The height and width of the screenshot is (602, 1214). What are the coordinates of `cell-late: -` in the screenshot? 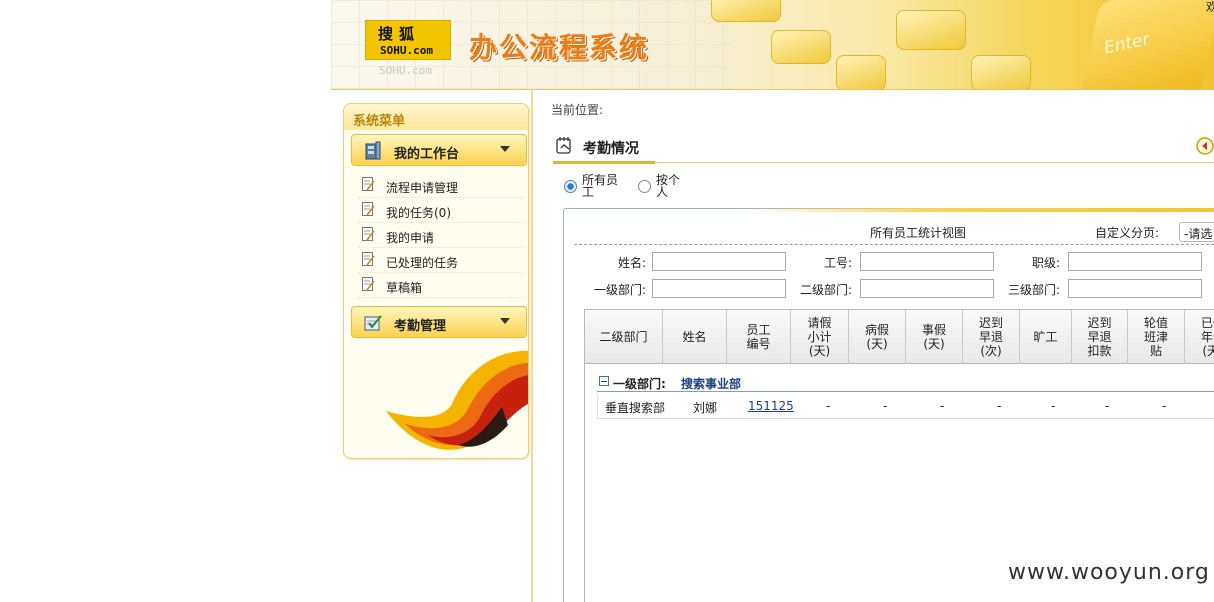 It's located at (999, 406).